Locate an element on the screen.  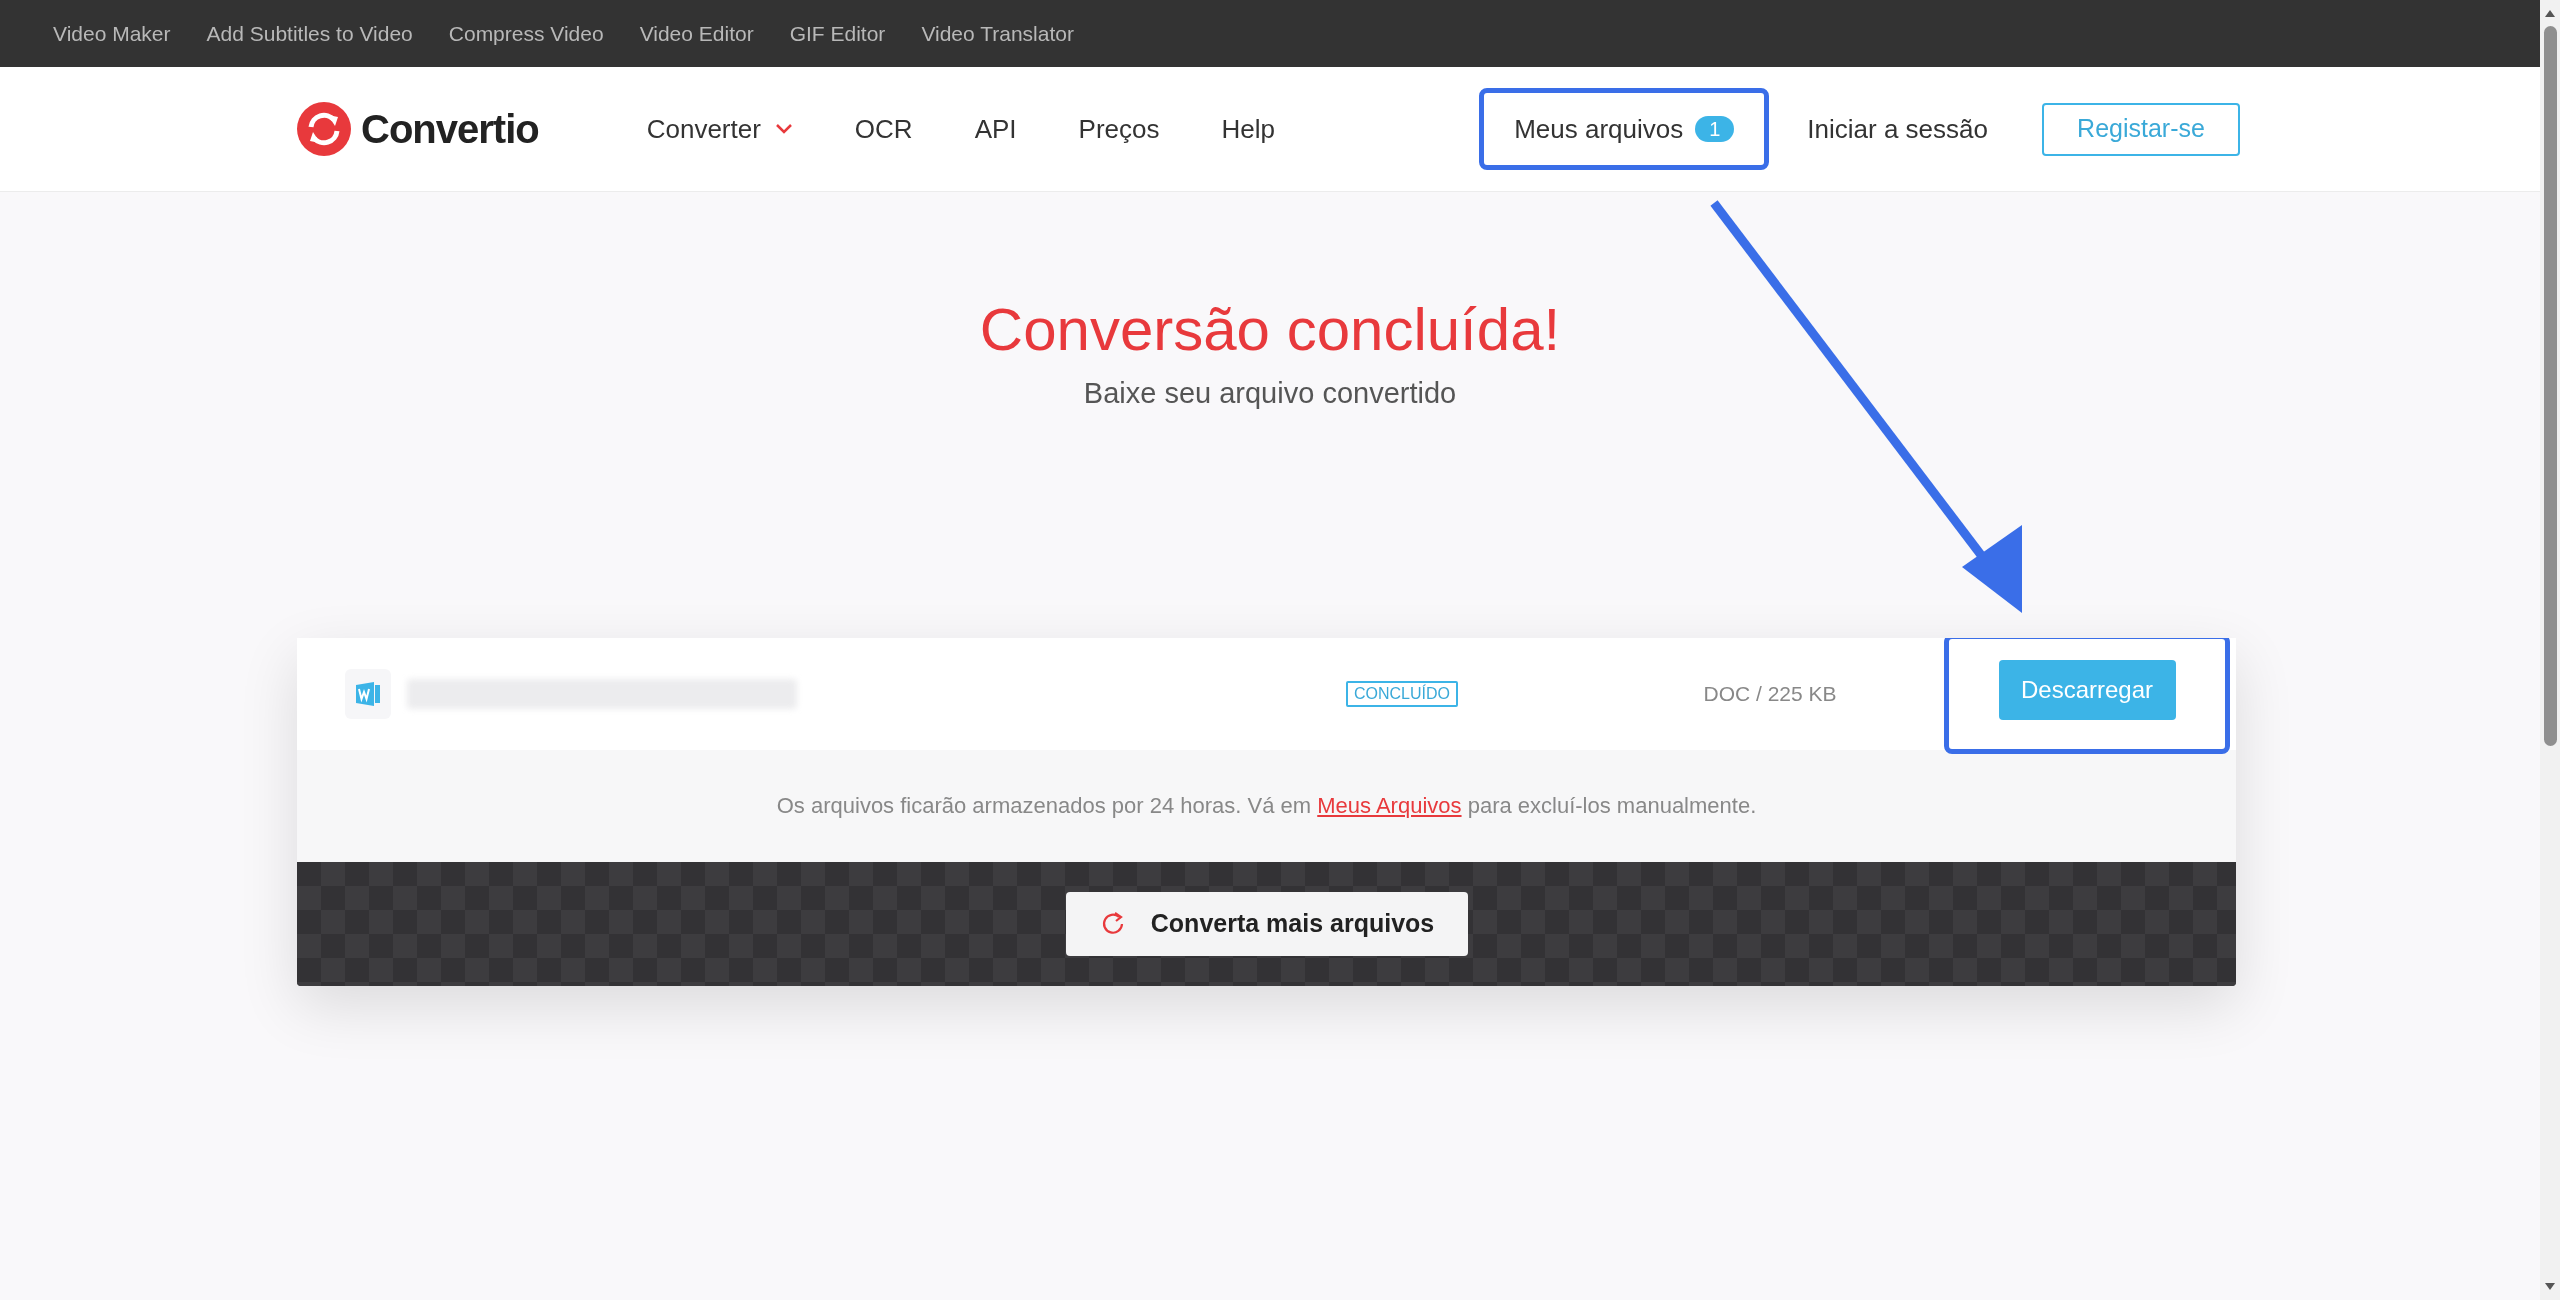
nav-link: API is located at coordinates (995, 129).